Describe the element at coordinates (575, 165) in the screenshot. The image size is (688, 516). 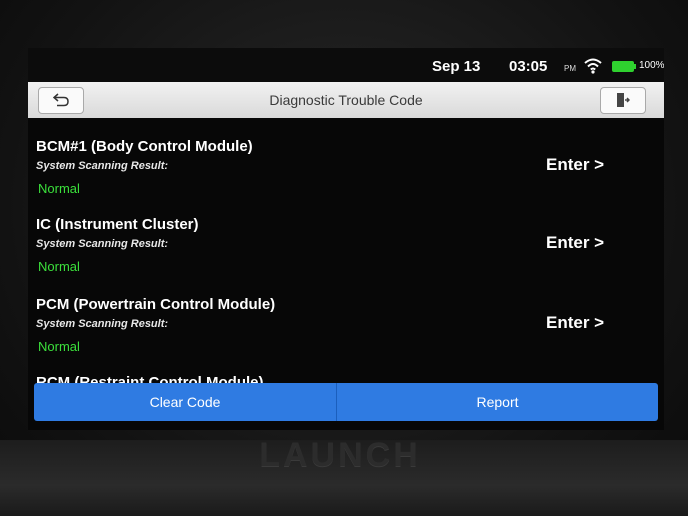
I see `enter-button-bcm: Enter >` at that location.